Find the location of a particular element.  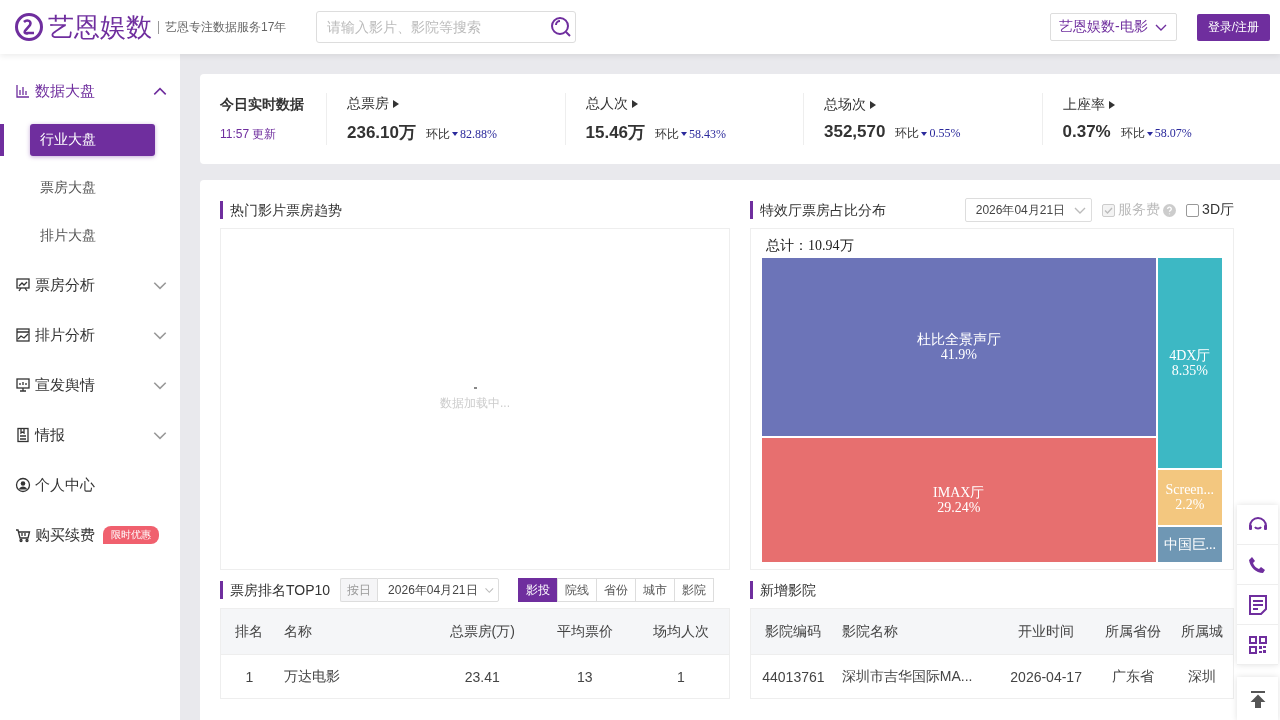

logo-text: 艺恩娱数 is located at coordinates (100, 27).